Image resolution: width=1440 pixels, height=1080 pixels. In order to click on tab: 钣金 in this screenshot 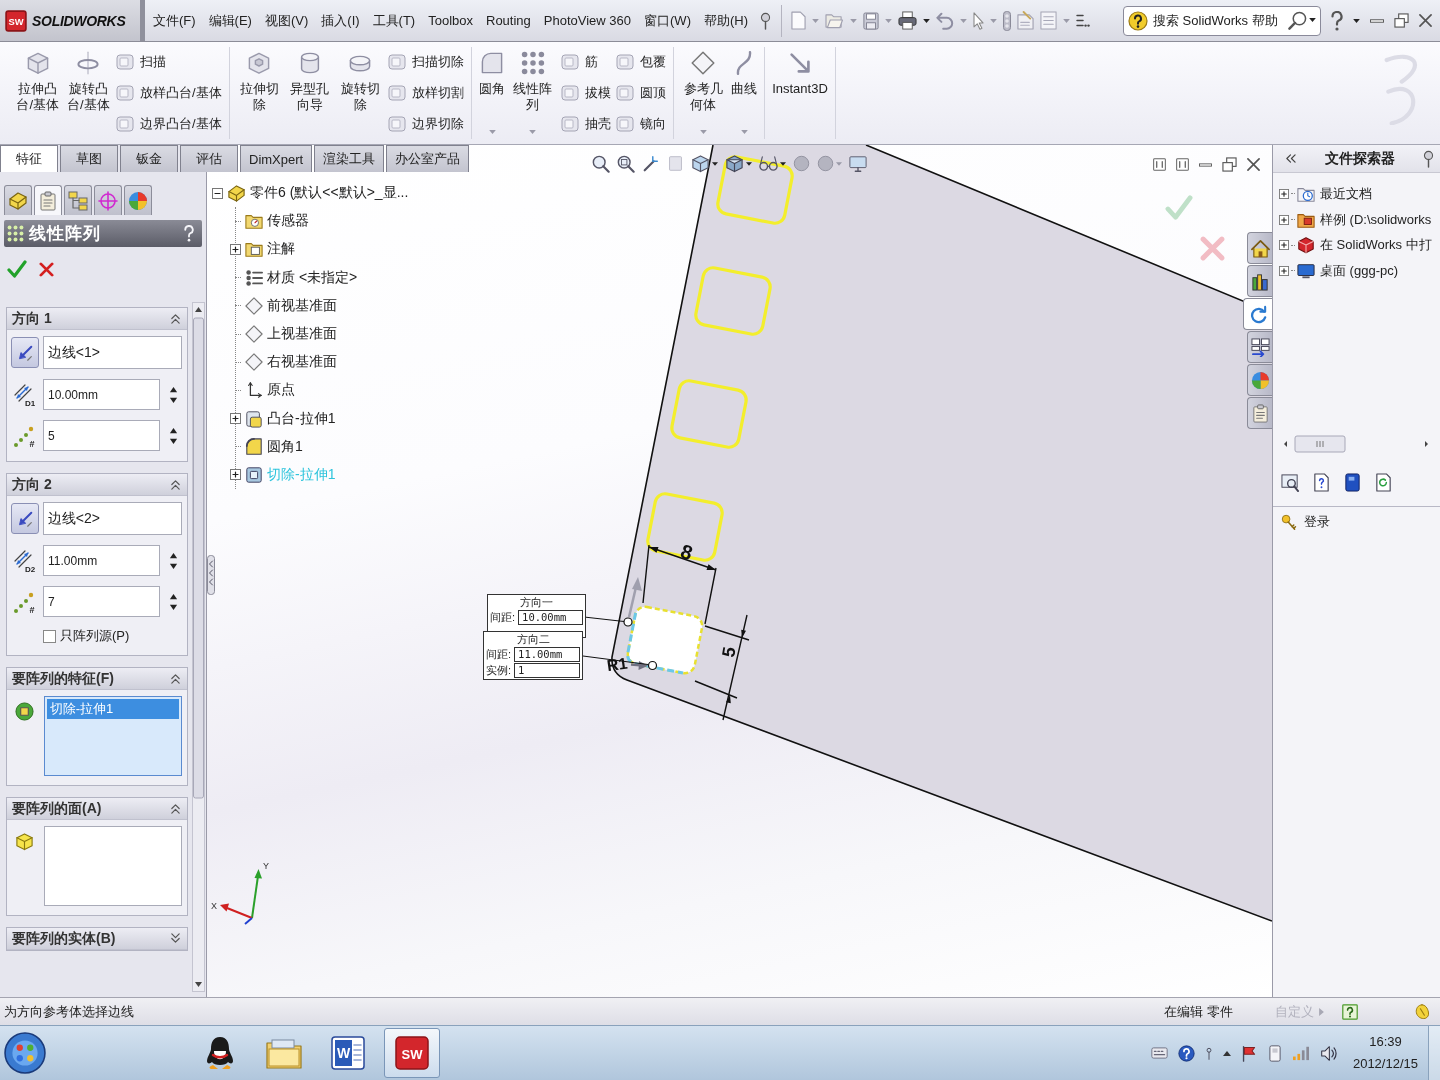, I will do `click(149, 158)`.